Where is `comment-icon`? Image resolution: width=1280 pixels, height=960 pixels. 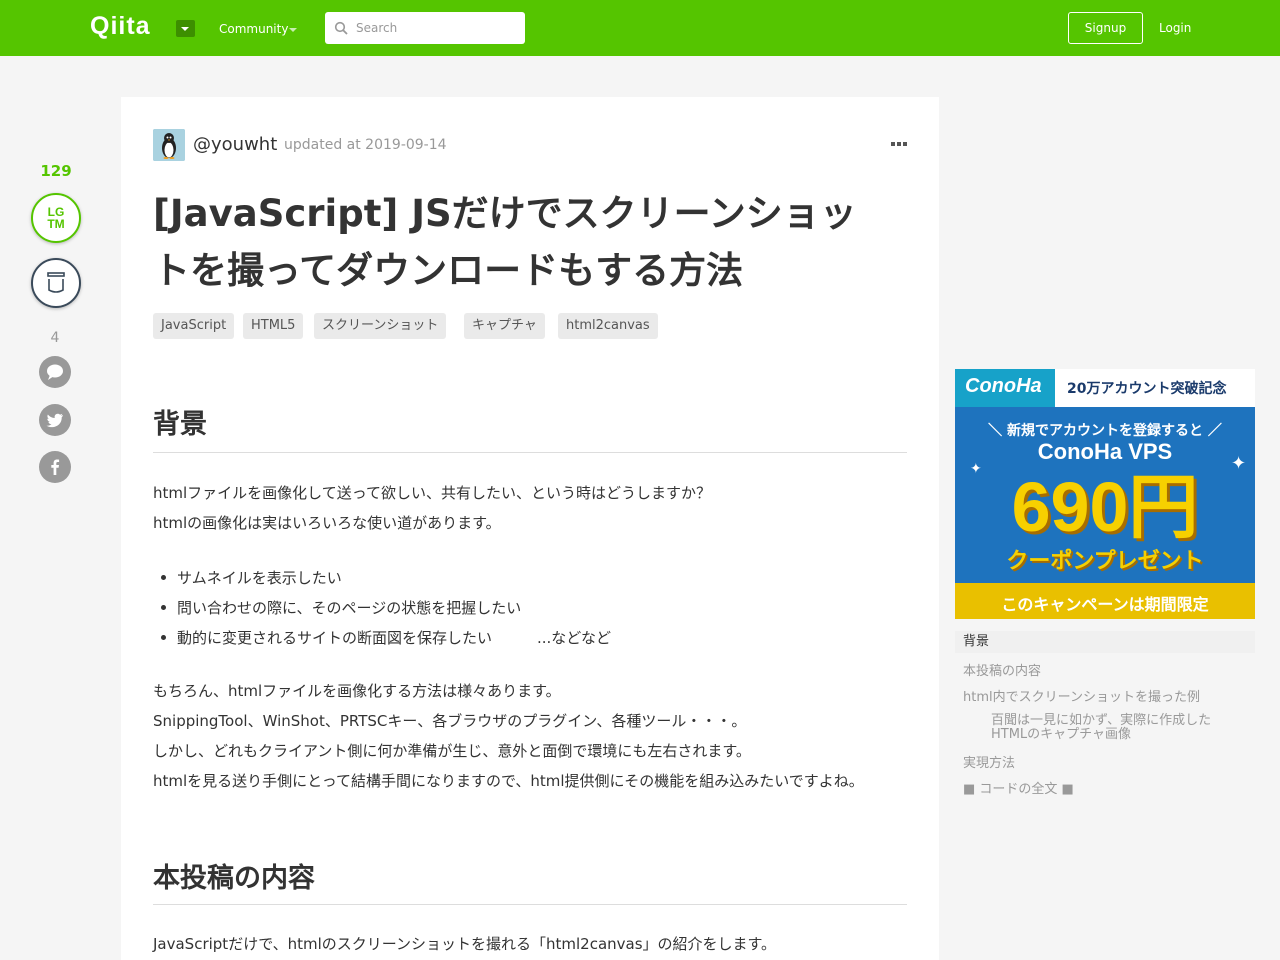
comment-icon is located at coordinates (55, 372).